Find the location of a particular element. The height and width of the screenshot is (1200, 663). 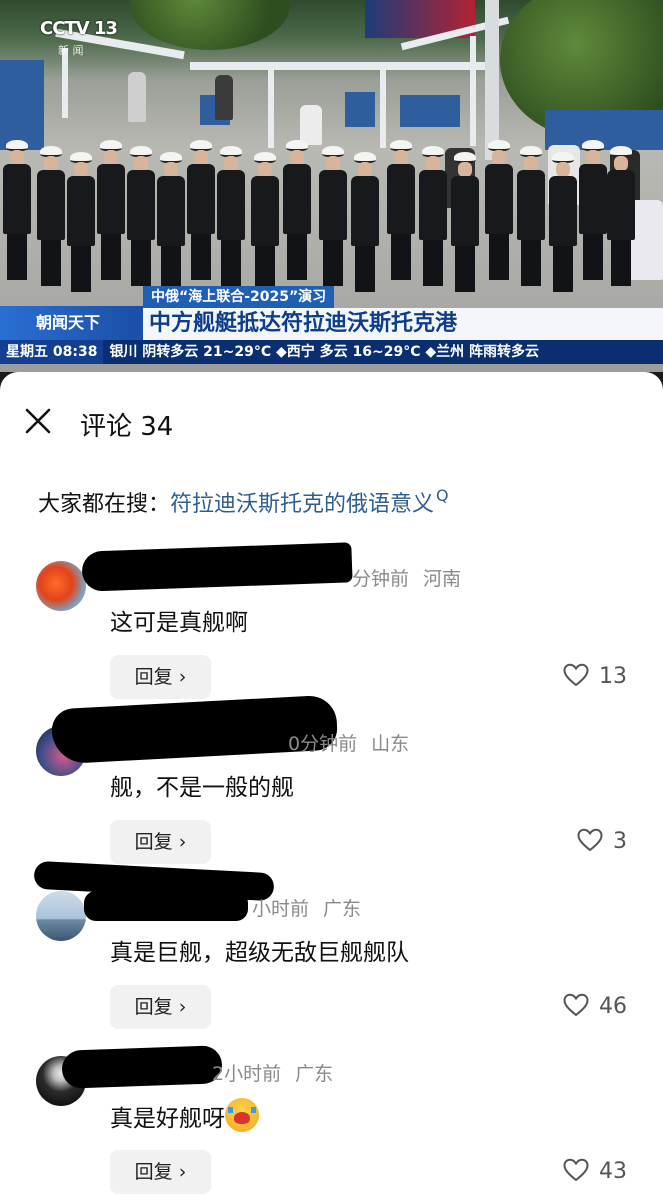

like-button: 43 is located at coordinates (595, 1171).